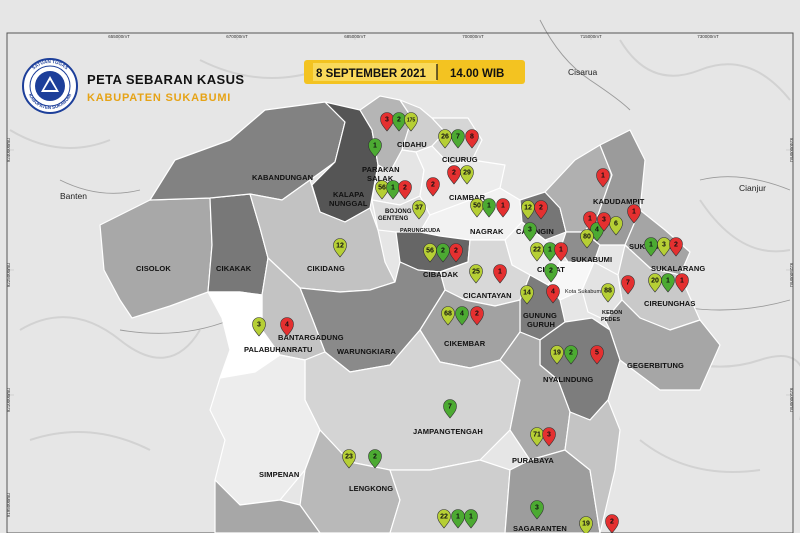 Image resolution: width=800 pixels, height=533 pixels. I want to click on tick-left: 9210000mU, so click(8, 400).